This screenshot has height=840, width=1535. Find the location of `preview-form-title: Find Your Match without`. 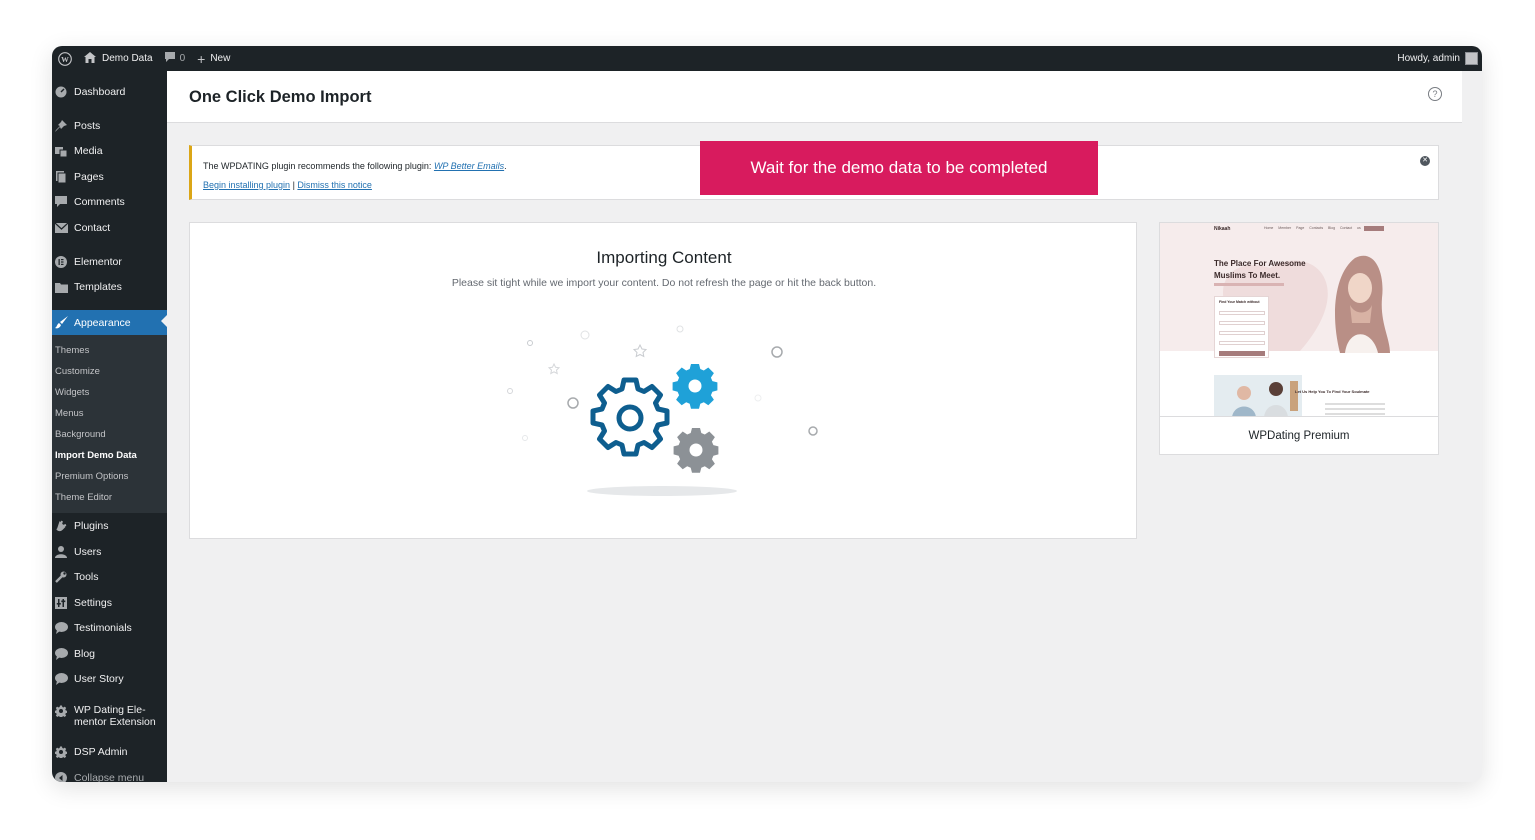

preview-form-title: Find Your Match without is located at coordinates (1239, 302).